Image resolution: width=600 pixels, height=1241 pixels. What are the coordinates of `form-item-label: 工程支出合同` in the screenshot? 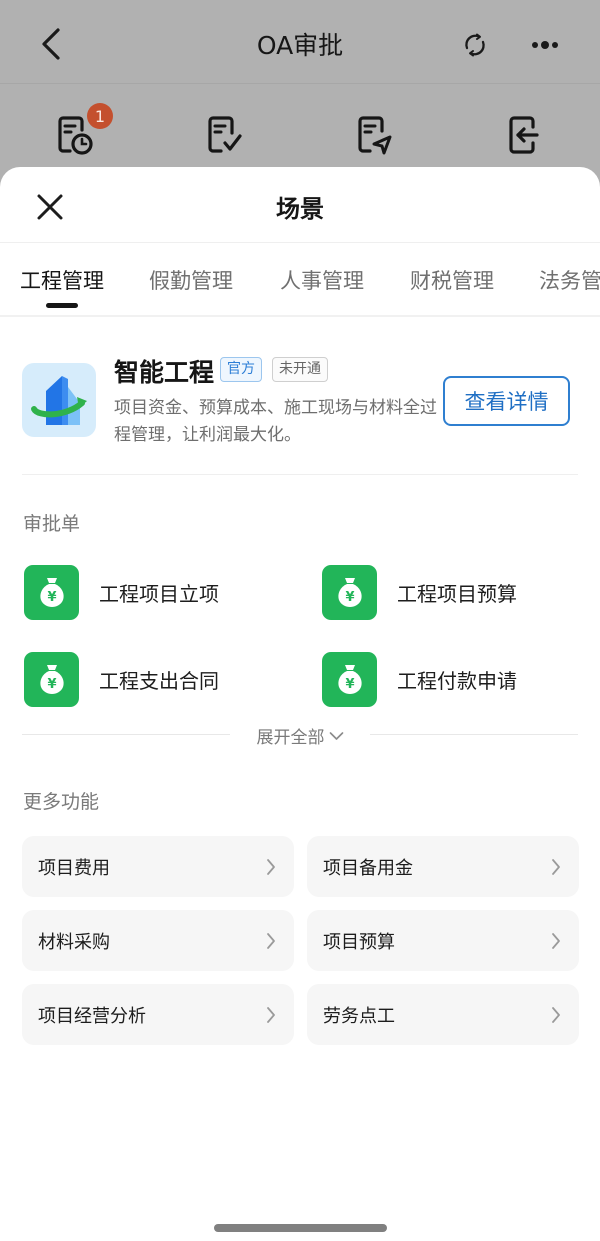 It's located at (159, 680).